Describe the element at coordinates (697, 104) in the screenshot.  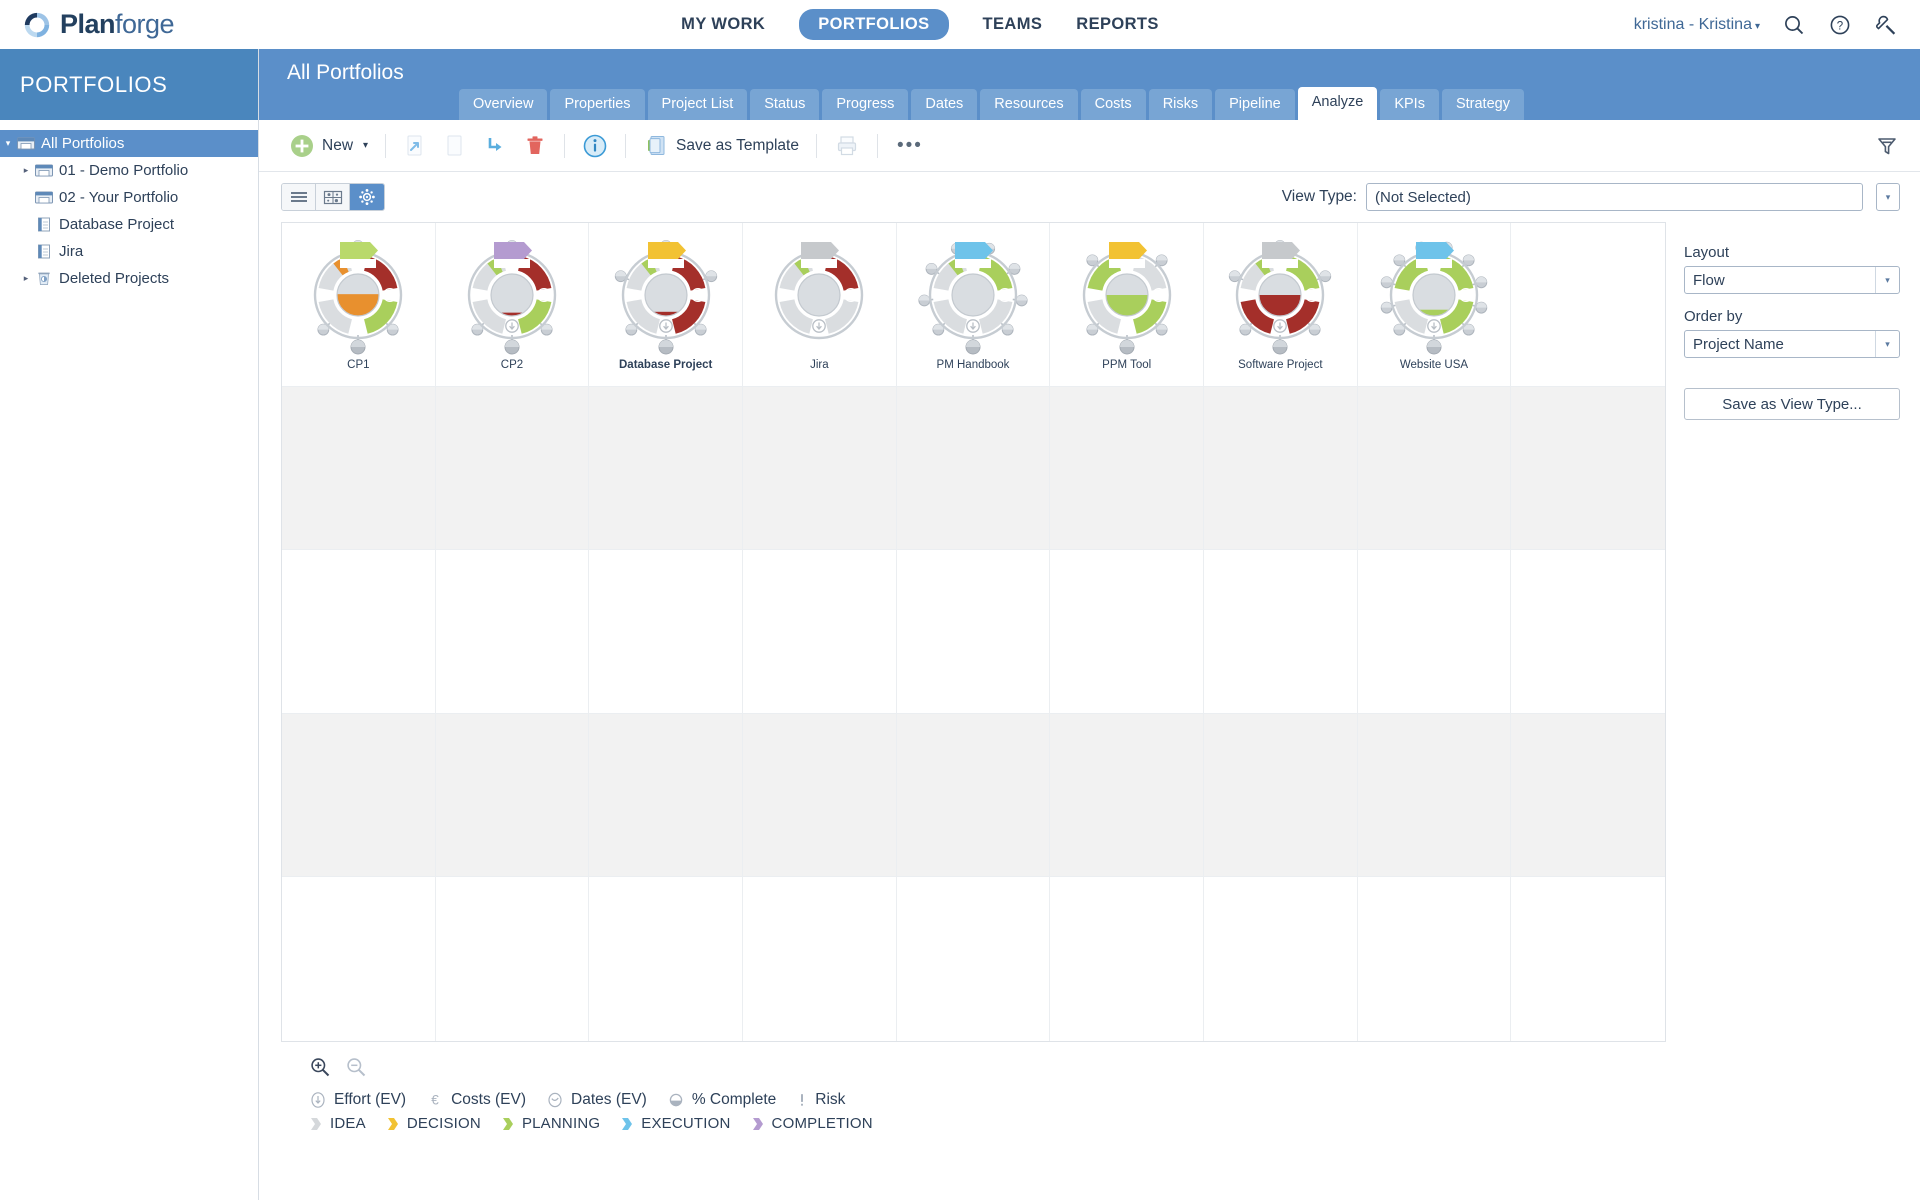
I see `tab-project-list: Project List` at that location.